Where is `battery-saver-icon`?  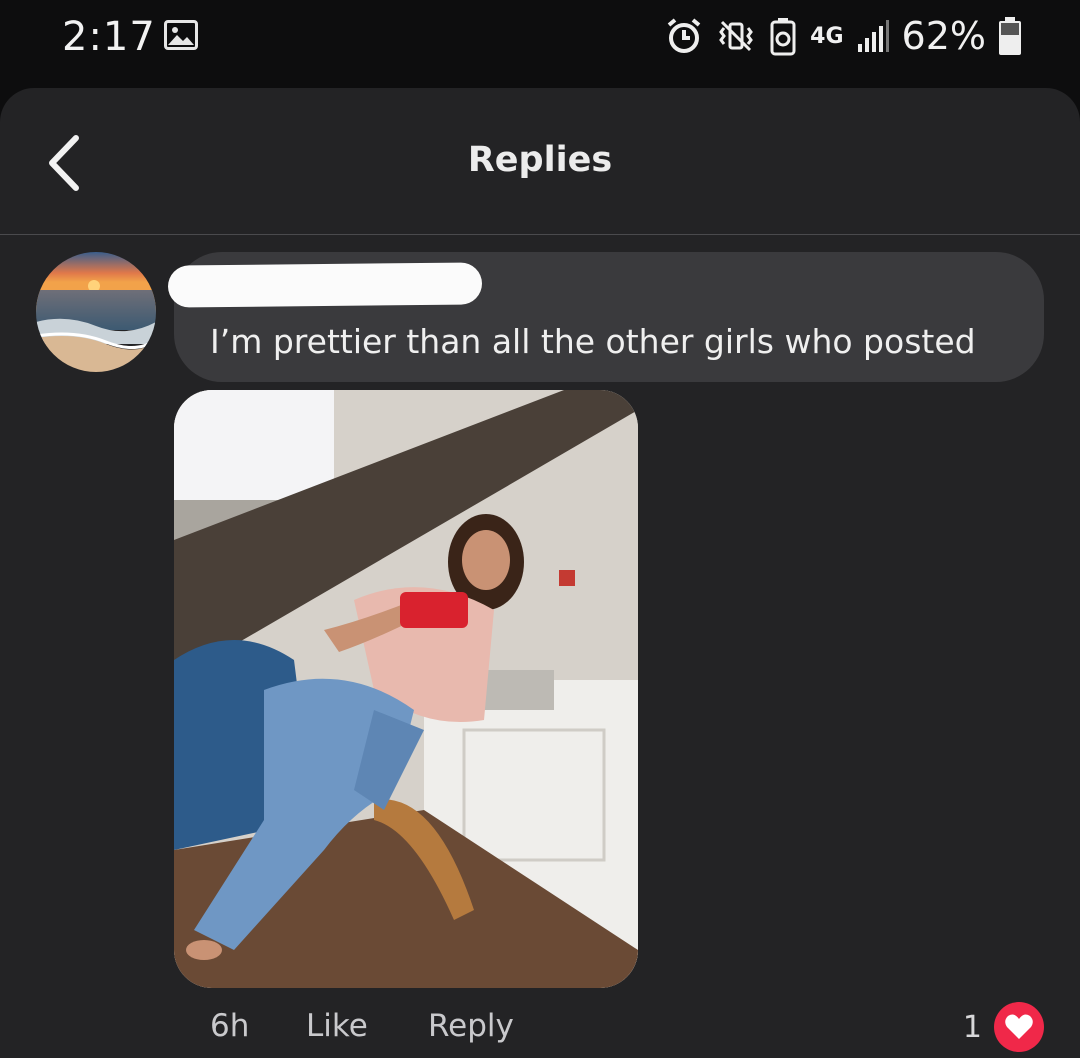
battery-saver-icon is located at coordinates (783, 37).